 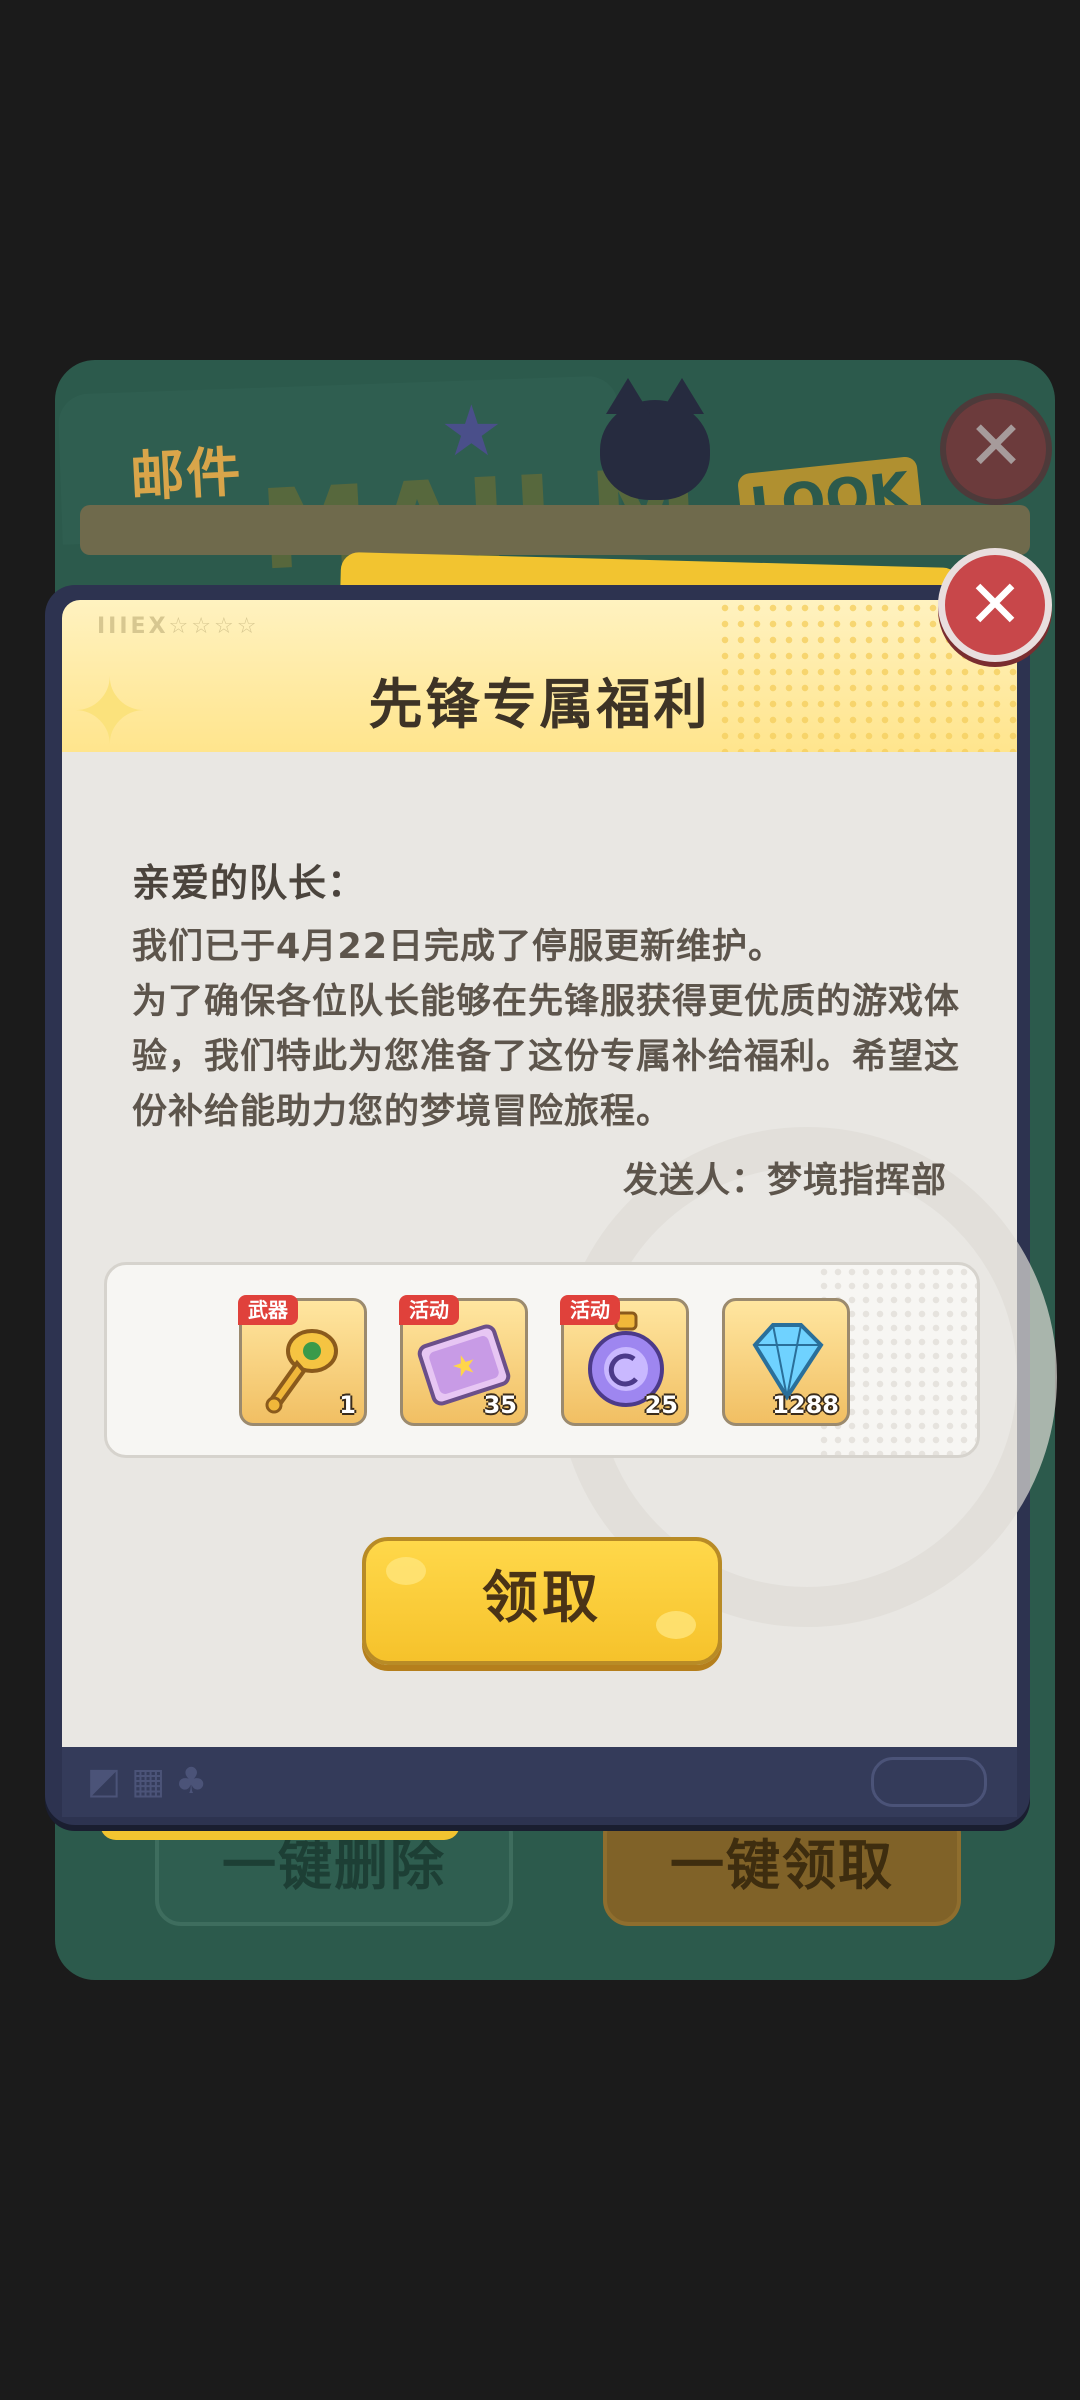 What do you see at coordinates (186, 474) in the screenshot?
I see `mail-title: 邮件` at bounding box center [186, 474].